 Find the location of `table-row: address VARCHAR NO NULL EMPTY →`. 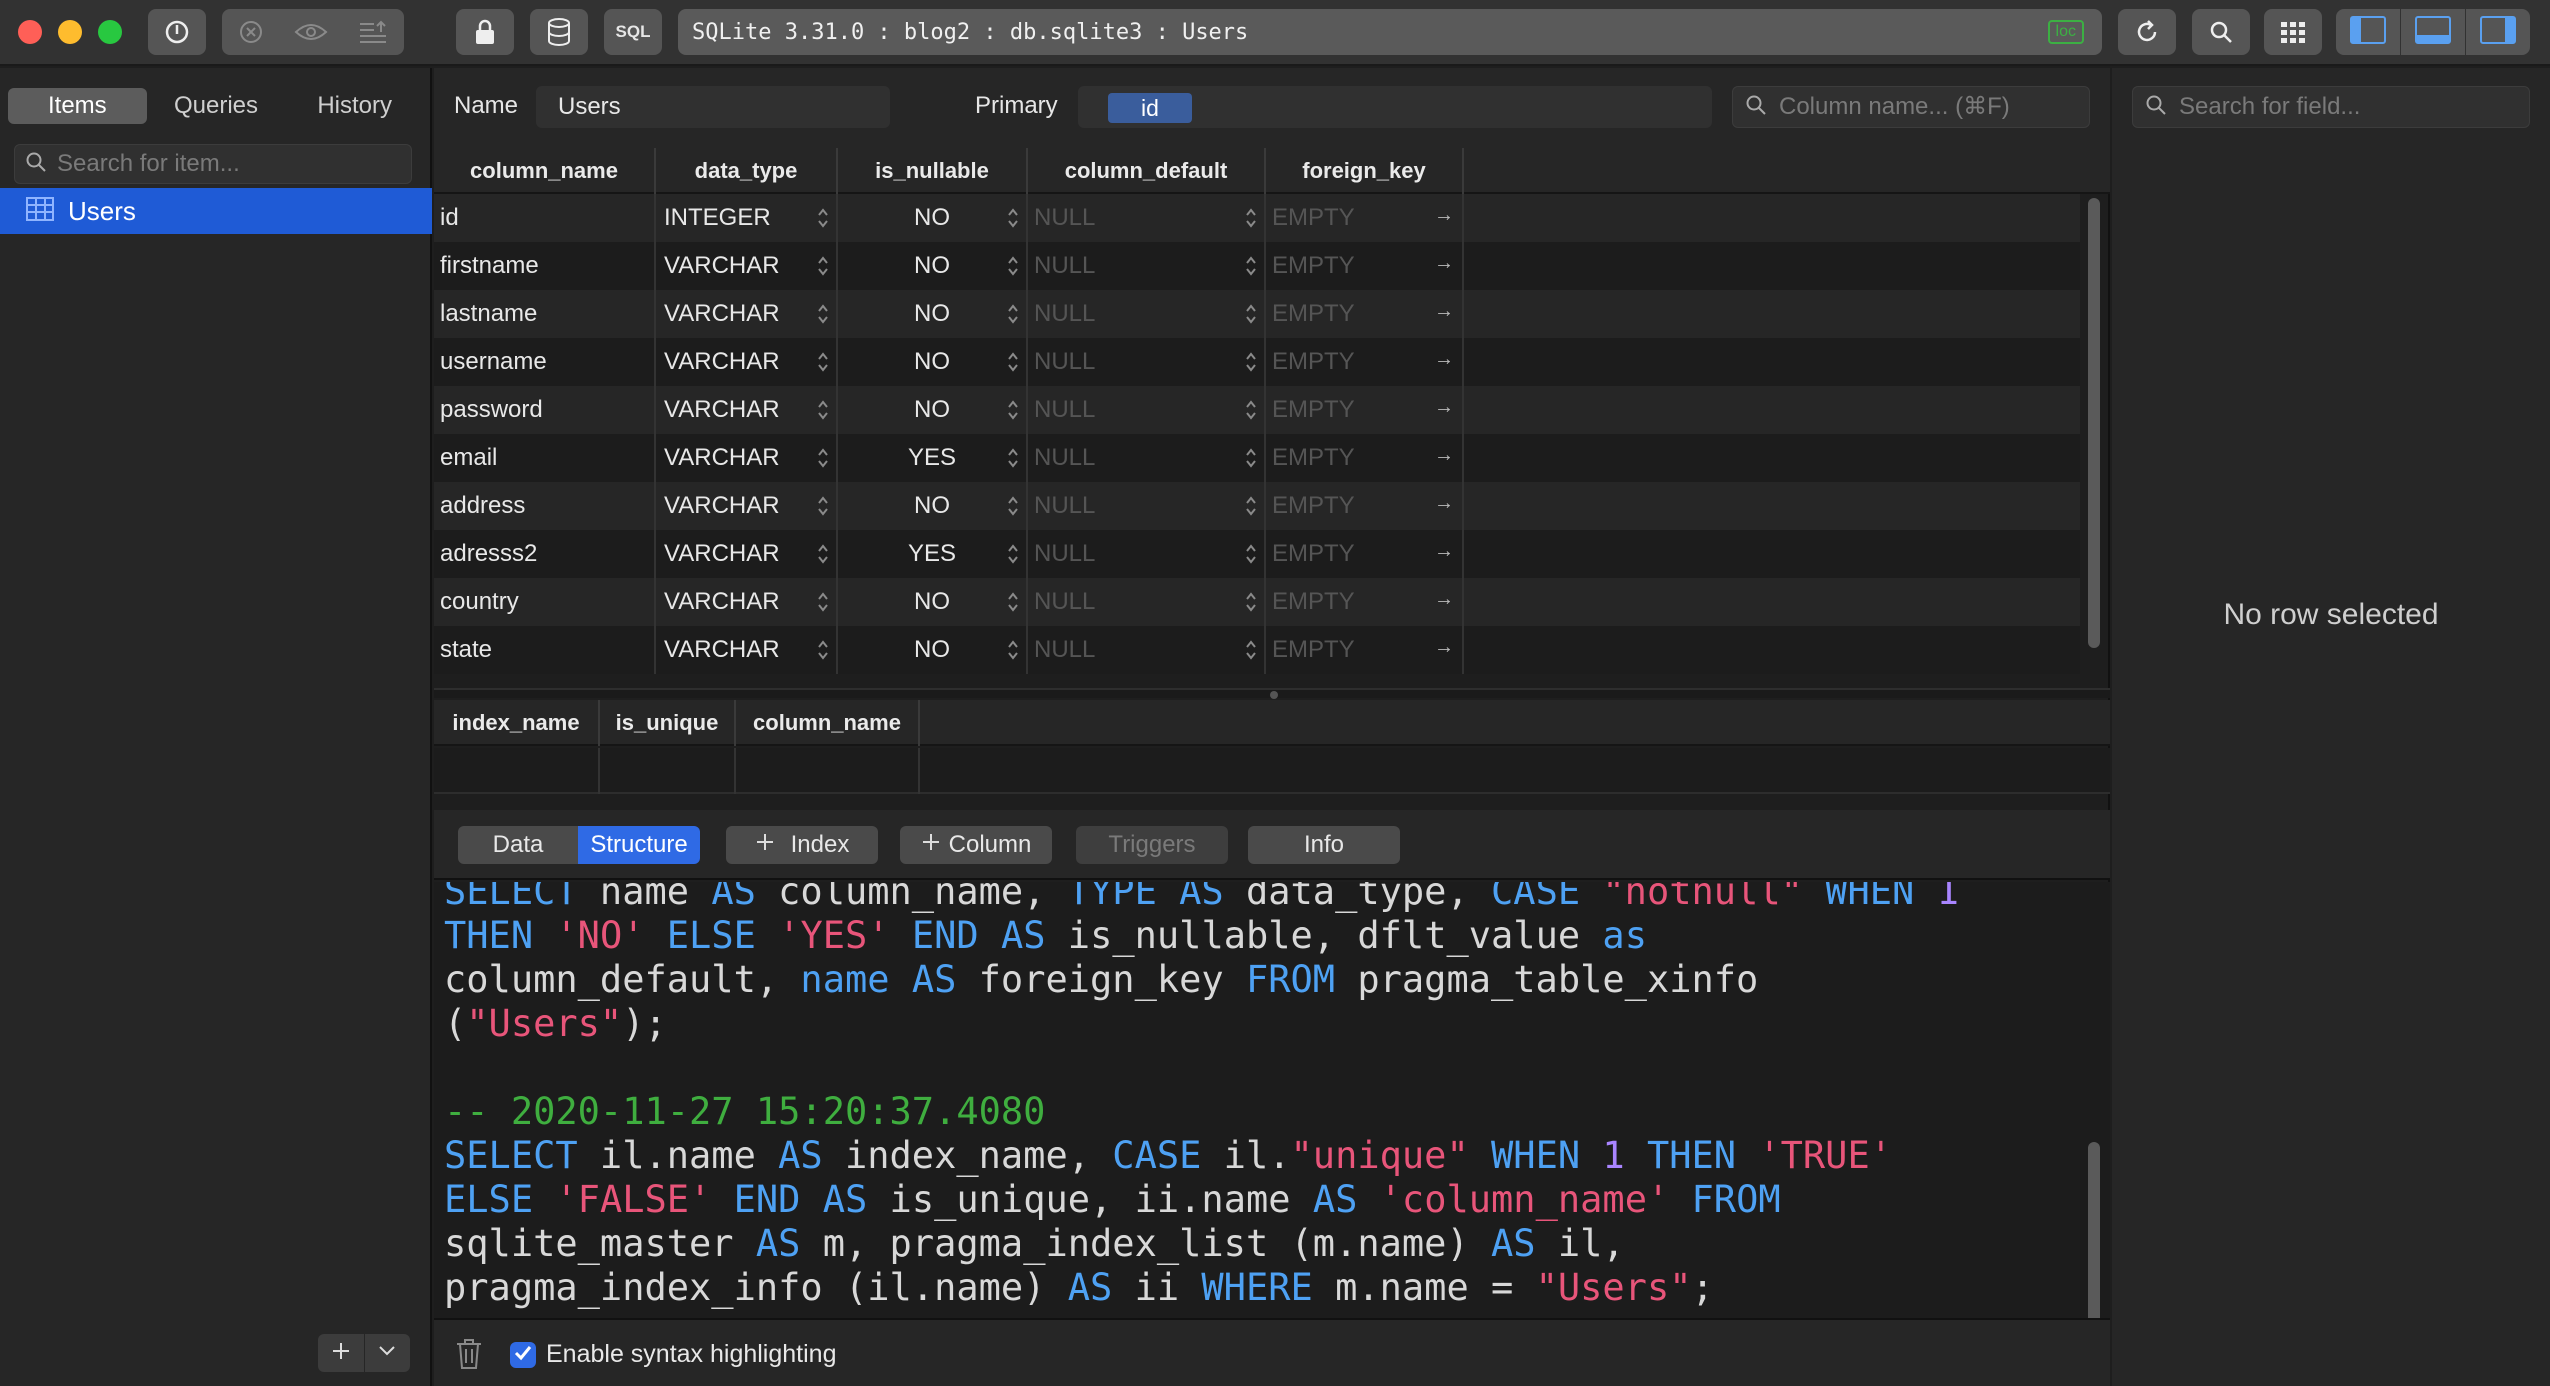

table-row: address VARCHAR NO NULL EMPTY → is located at coordinates (1257, 506).